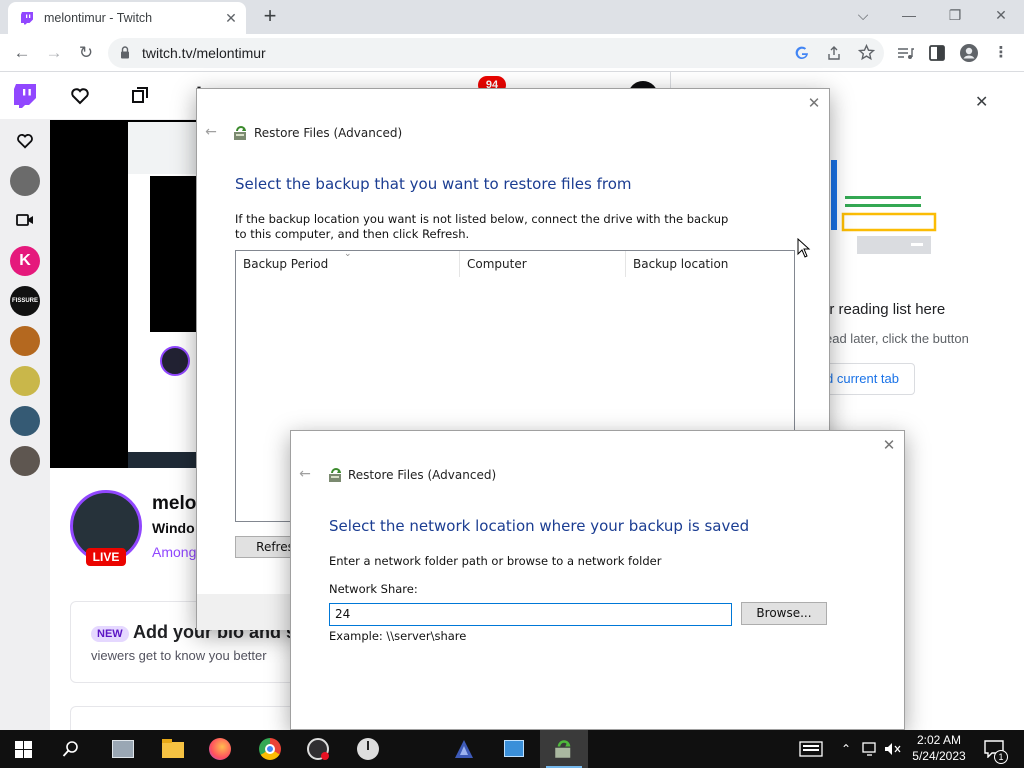 This screenshot has width=1024, height=768. I want to click on column-header-computer: Computer, so click(543, 264).